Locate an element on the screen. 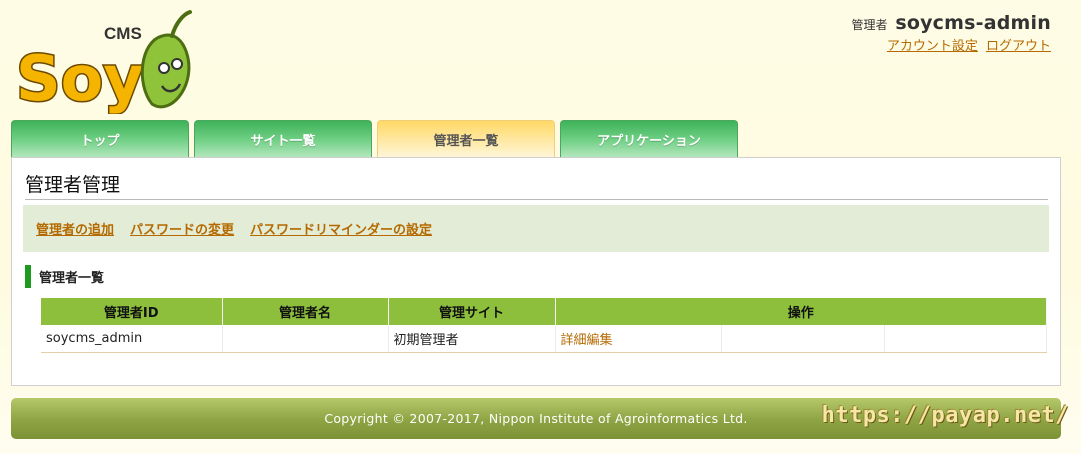 Image resolution: width=1081 pixels, height=454 pixels. watermark: https://payap.net/ is located at coordinates (945, 415).